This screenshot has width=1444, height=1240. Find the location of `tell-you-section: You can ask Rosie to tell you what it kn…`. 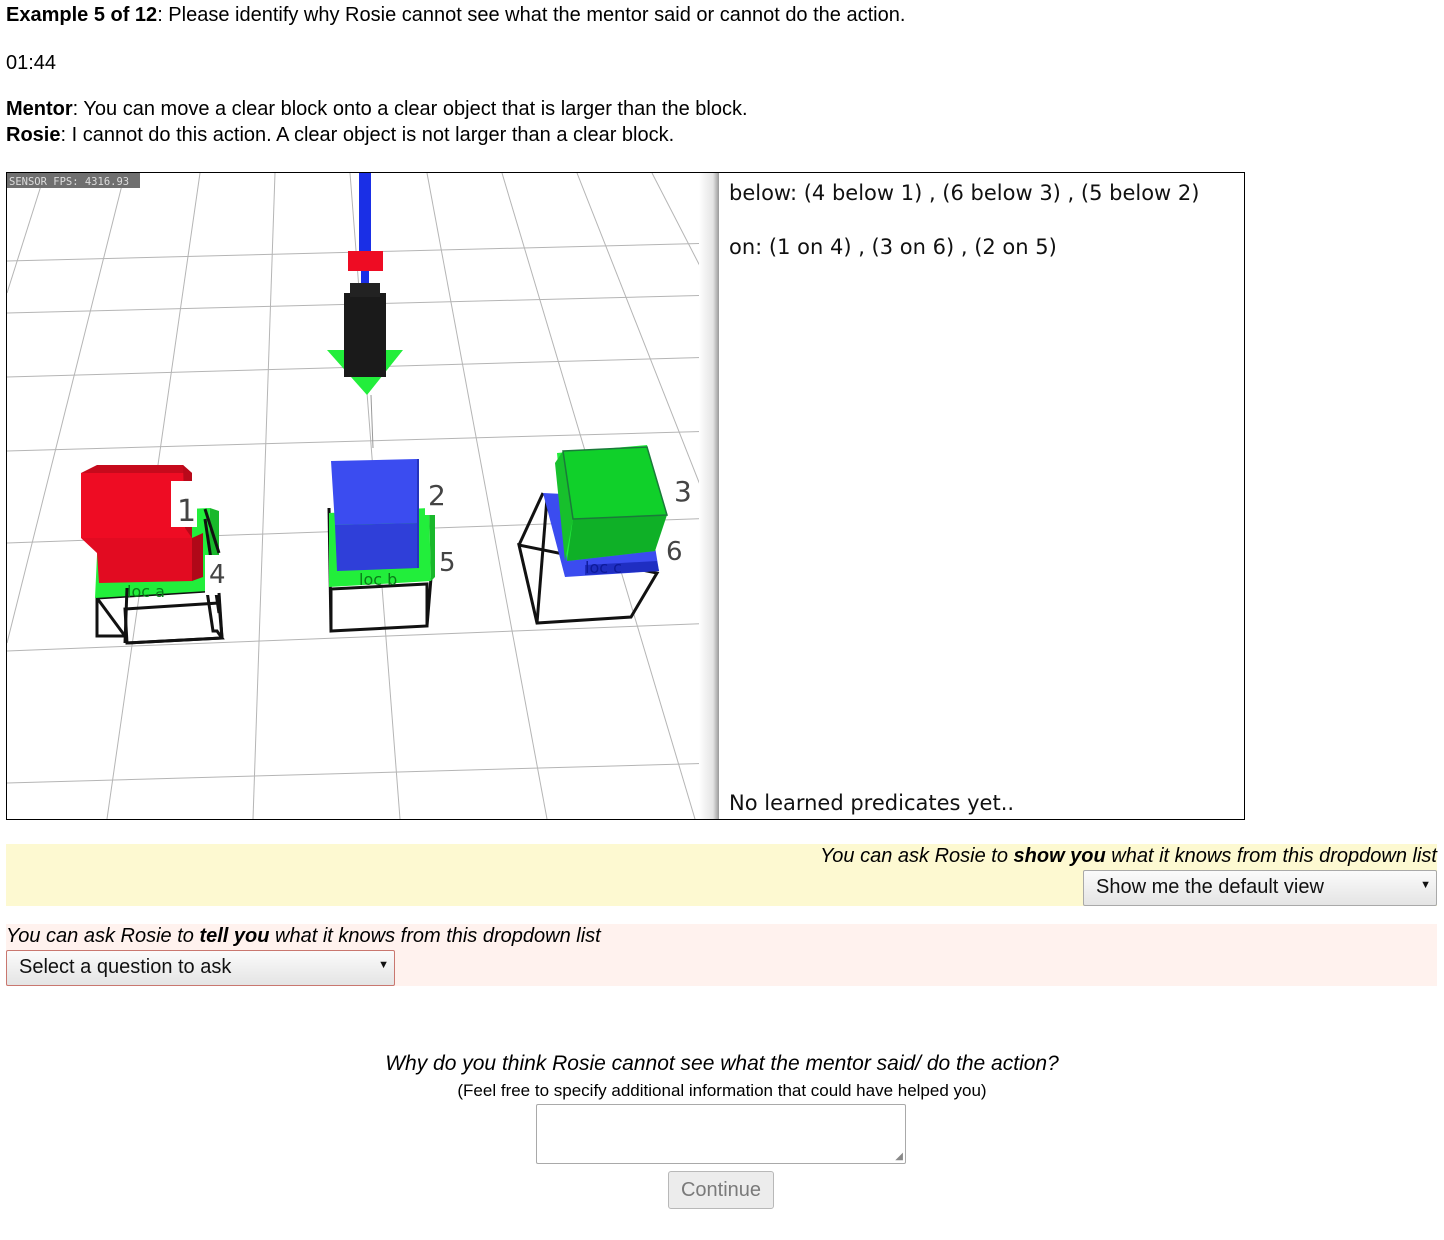

tell-you-section: You can ask Rosie to tell you what it kn… is located at coordinates (721, 955).